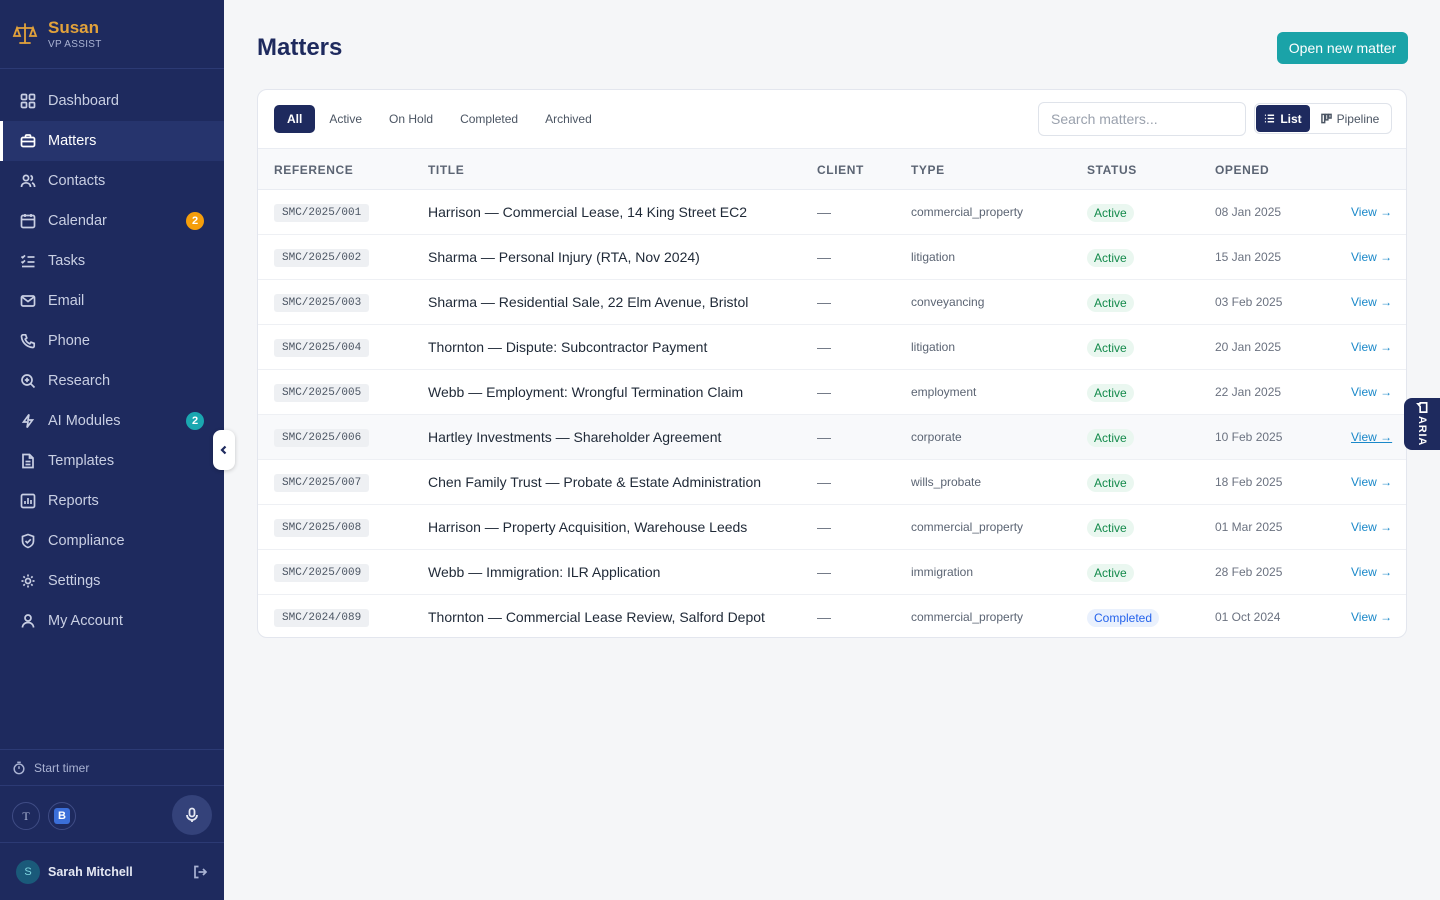 The width and height of the screenshot is (1440, 900). Describe the element at coordinates (1248, 212) in the screenshot. I see `matter-opened-date: 08 Jan 2025` at that location.